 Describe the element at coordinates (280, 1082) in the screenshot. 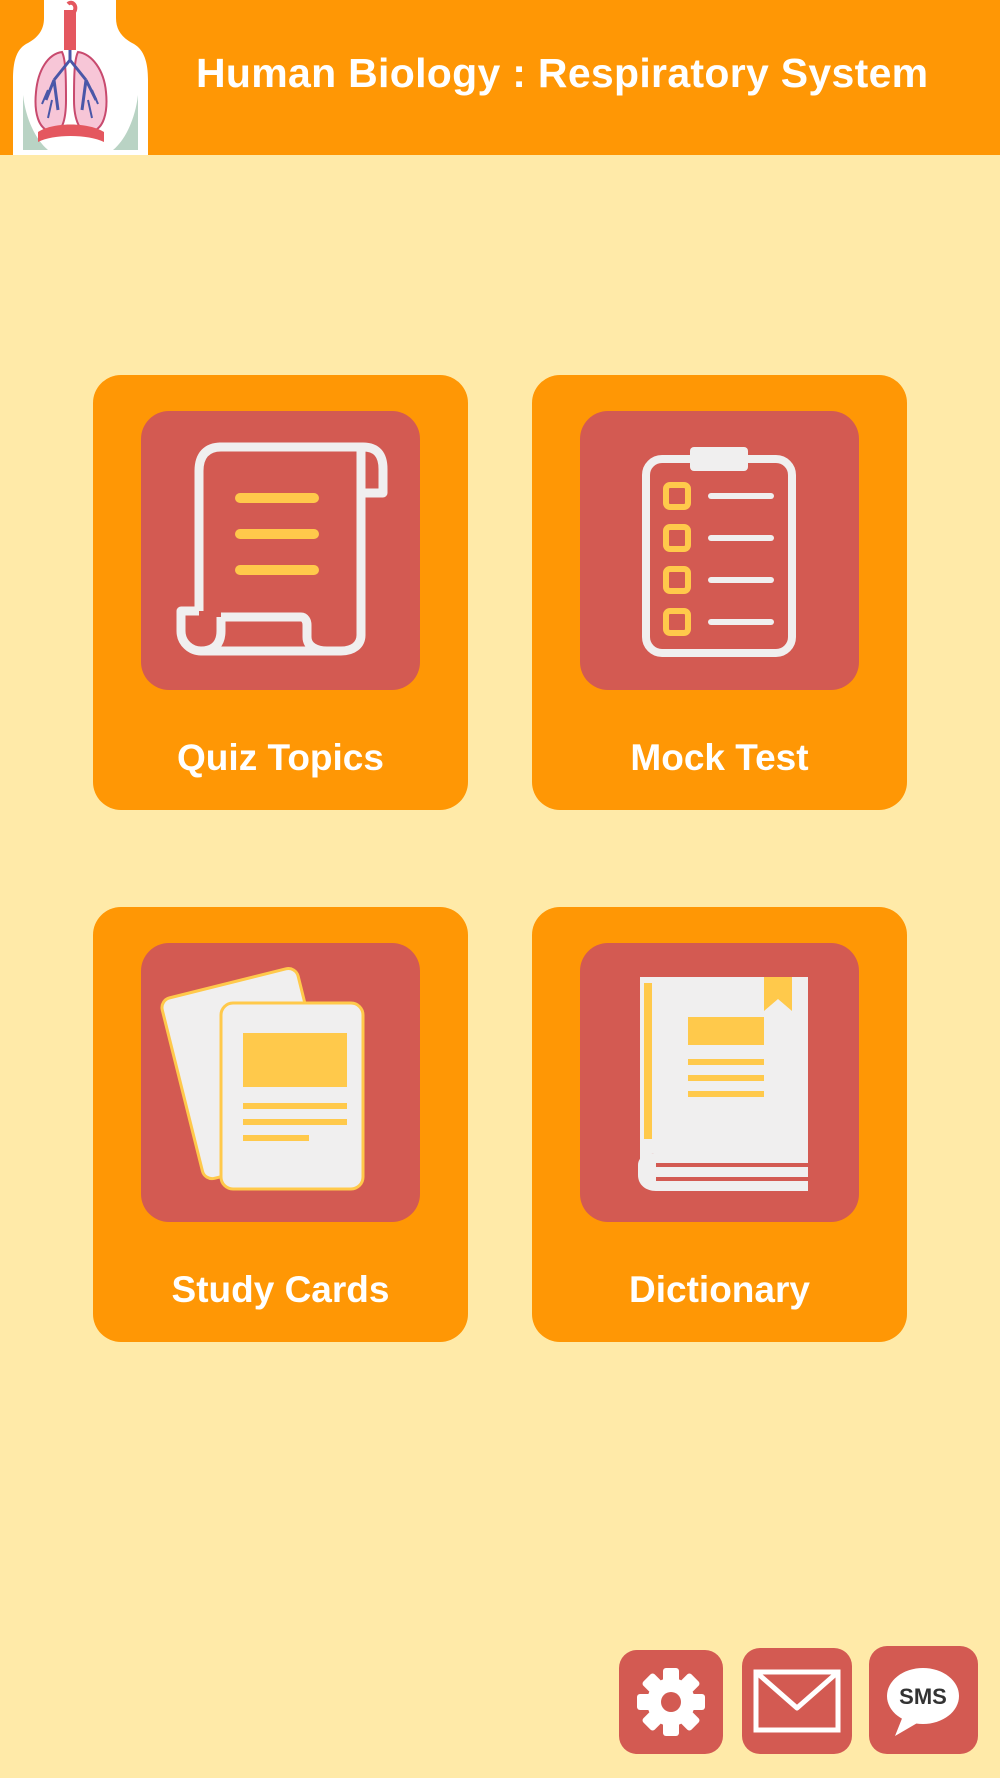

I see `flash-cards-icon` at that location.